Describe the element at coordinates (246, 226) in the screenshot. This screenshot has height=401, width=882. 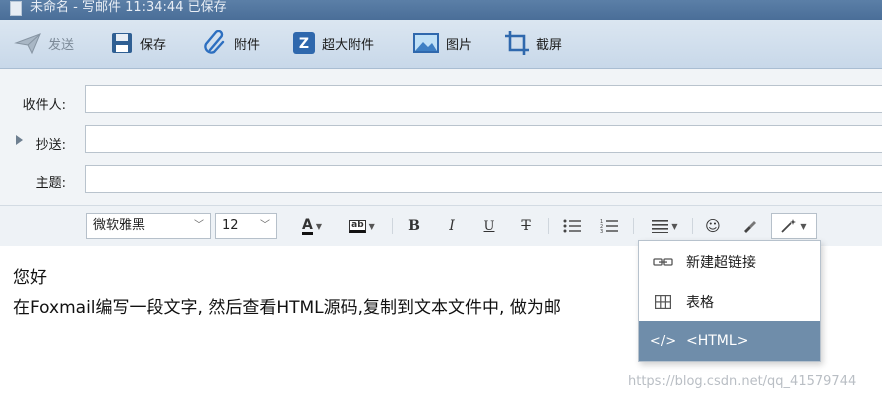
I see `font-size-select: 12 ﹀` at that location.